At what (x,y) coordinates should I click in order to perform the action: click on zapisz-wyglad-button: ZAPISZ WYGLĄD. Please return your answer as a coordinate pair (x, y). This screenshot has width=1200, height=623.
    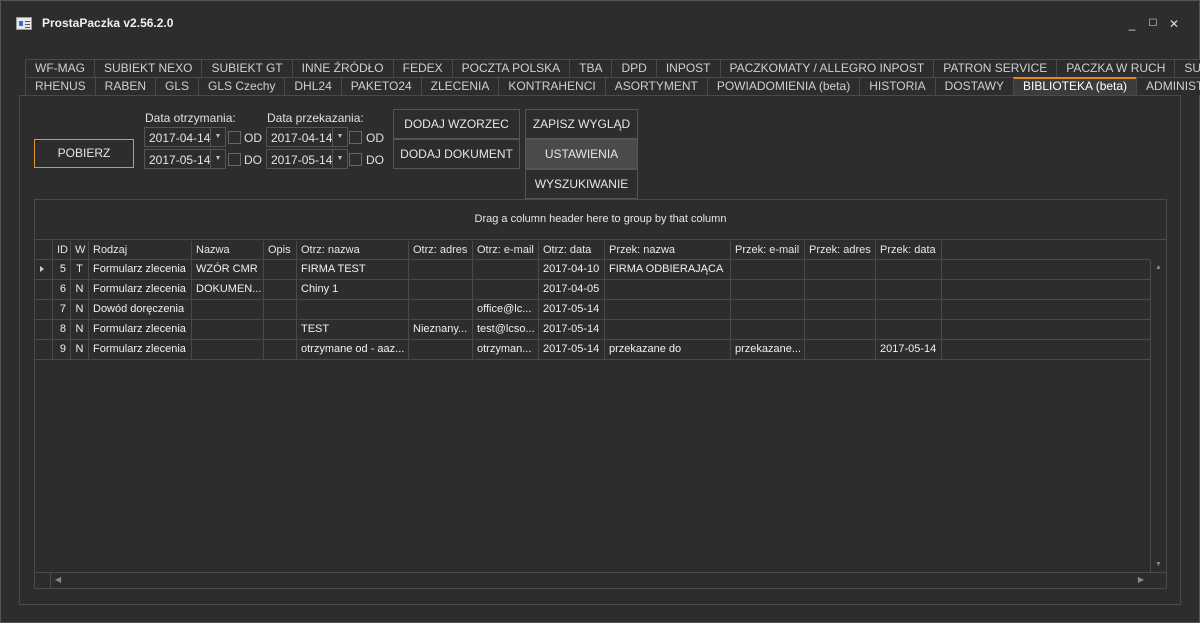
    Looking at the image, I should click on (581, 124).